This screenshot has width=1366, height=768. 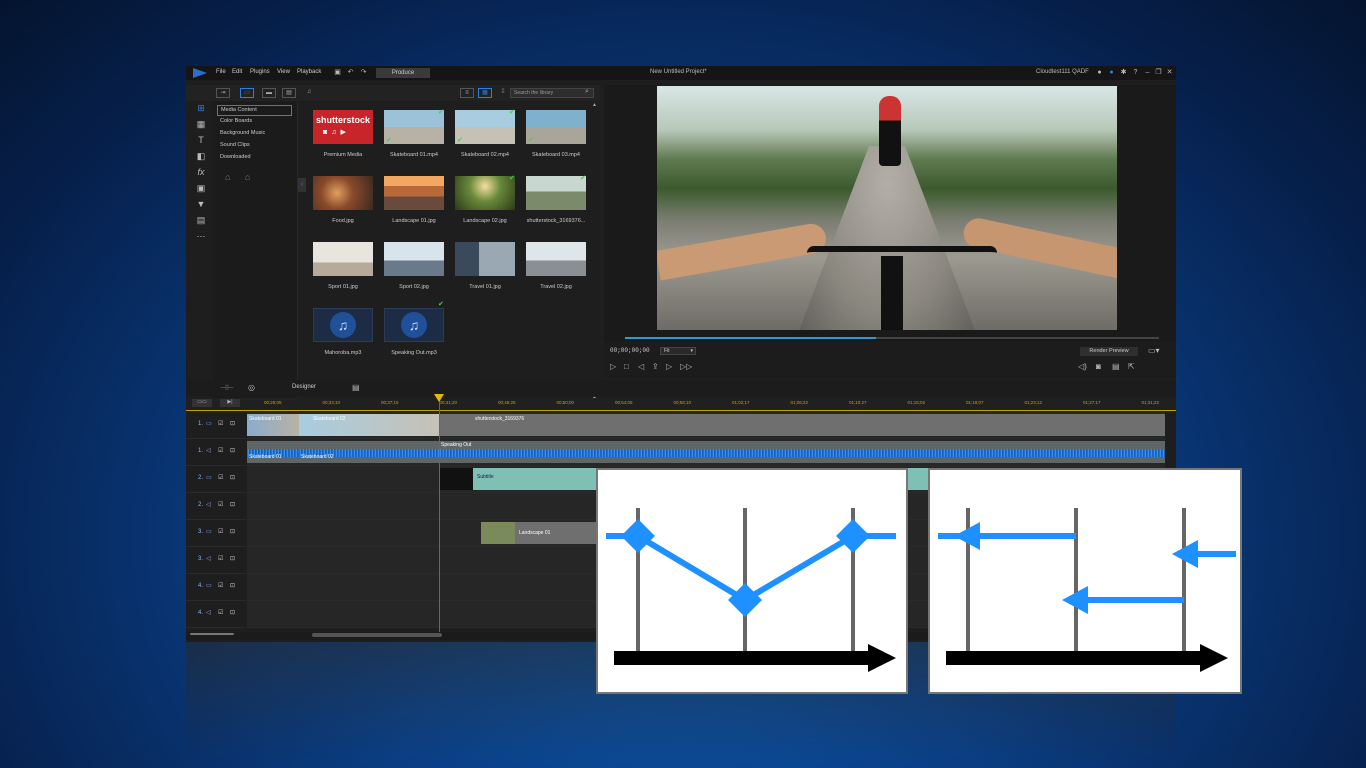 I want to click on undock-icon: ⇱, so click(x=1131, y=366).